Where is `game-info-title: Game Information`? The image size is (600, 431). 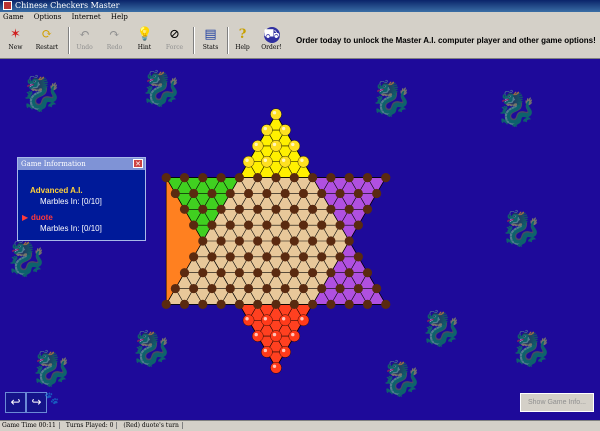 game-info-title: Game Information is located at coordinates (53, 164).